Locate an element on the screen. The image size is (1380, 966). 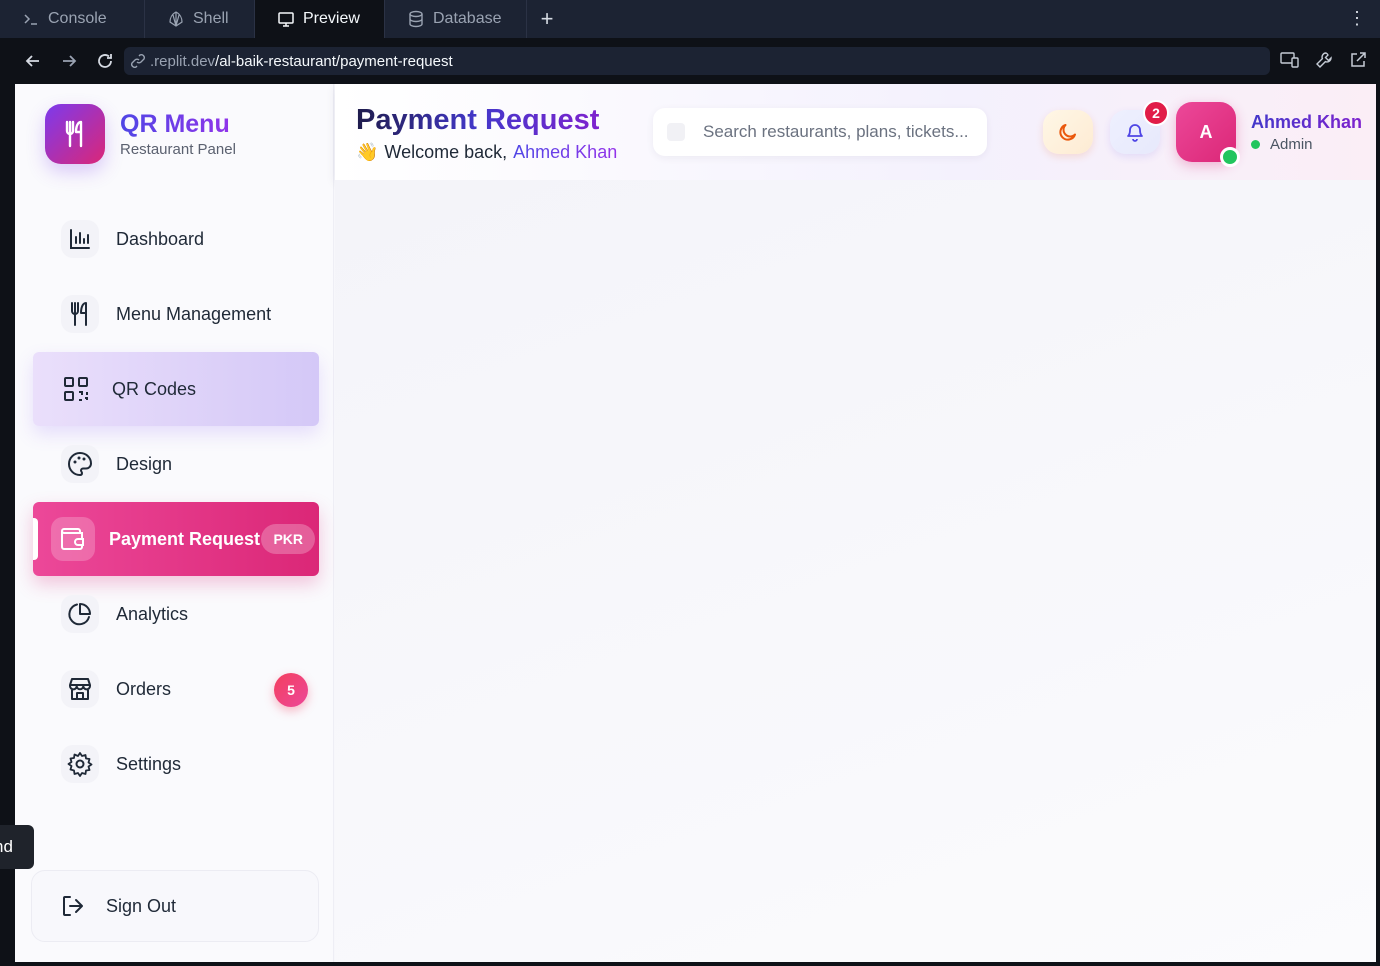
tab-preview-label: Preview is located at coordinates (331, 18).